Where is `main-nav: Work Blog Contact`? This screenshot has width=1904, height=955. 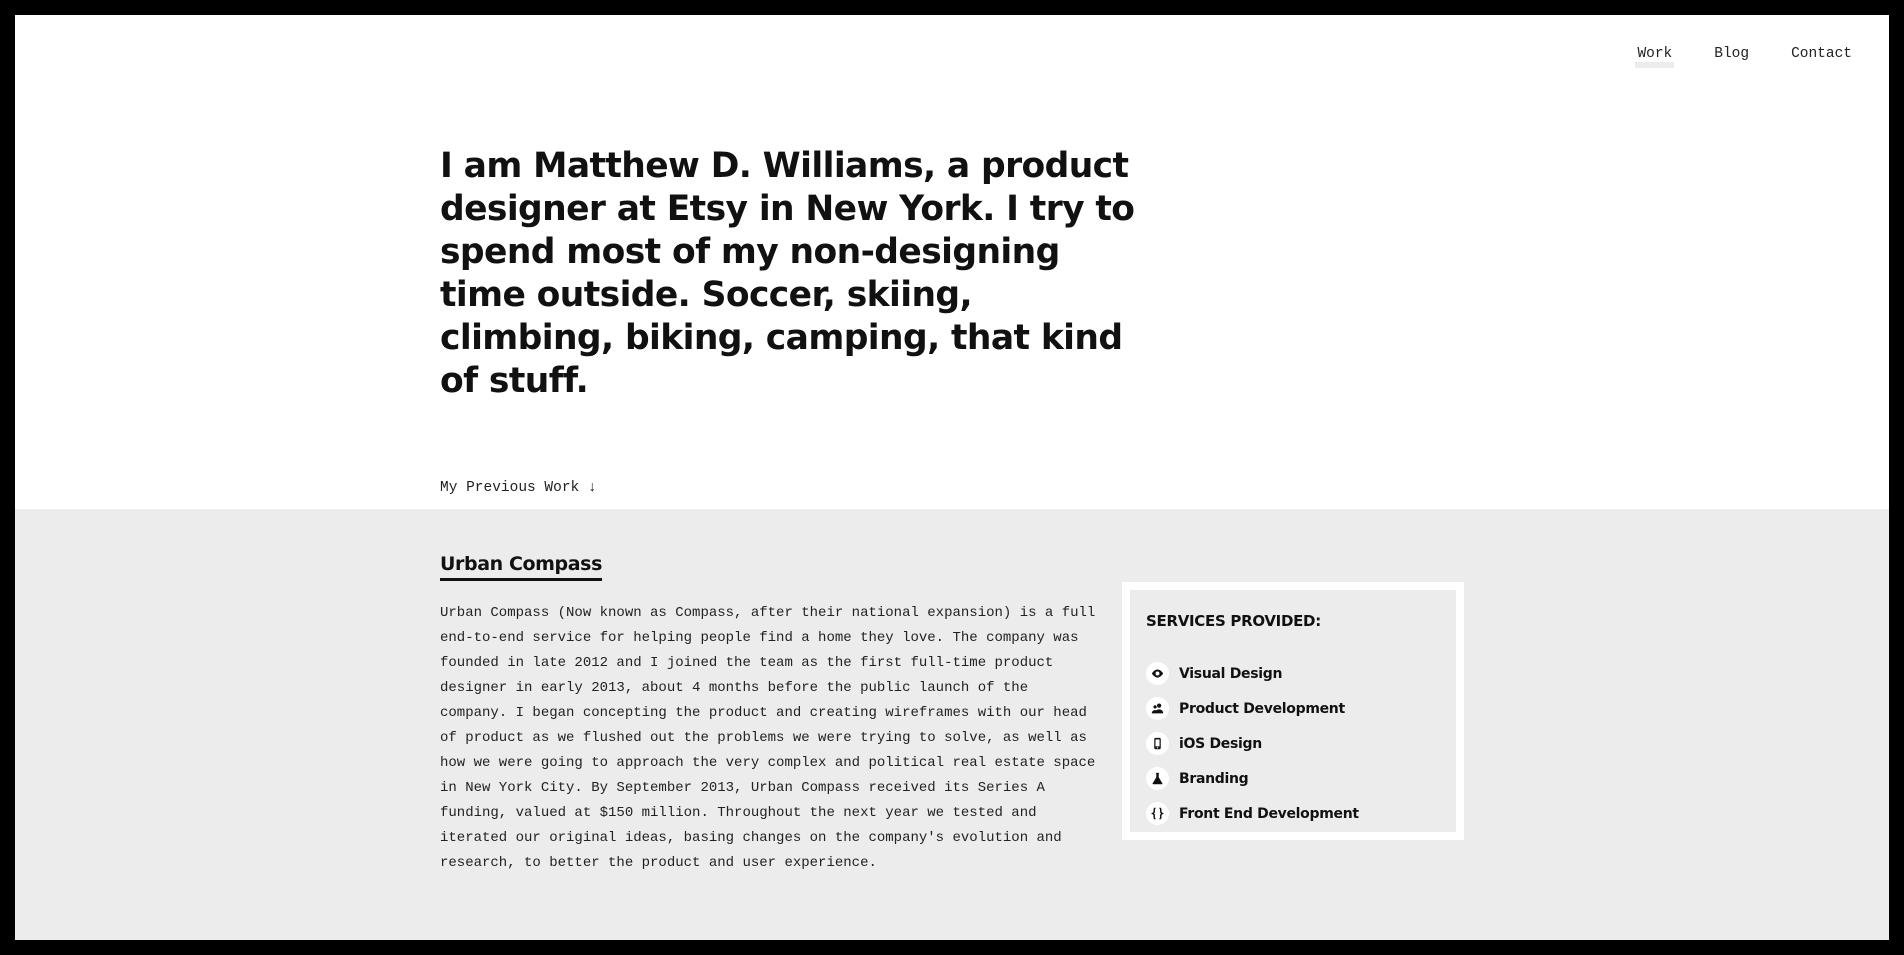 main-nav: Work Blog Contact is located at coordinates (1744, 55).